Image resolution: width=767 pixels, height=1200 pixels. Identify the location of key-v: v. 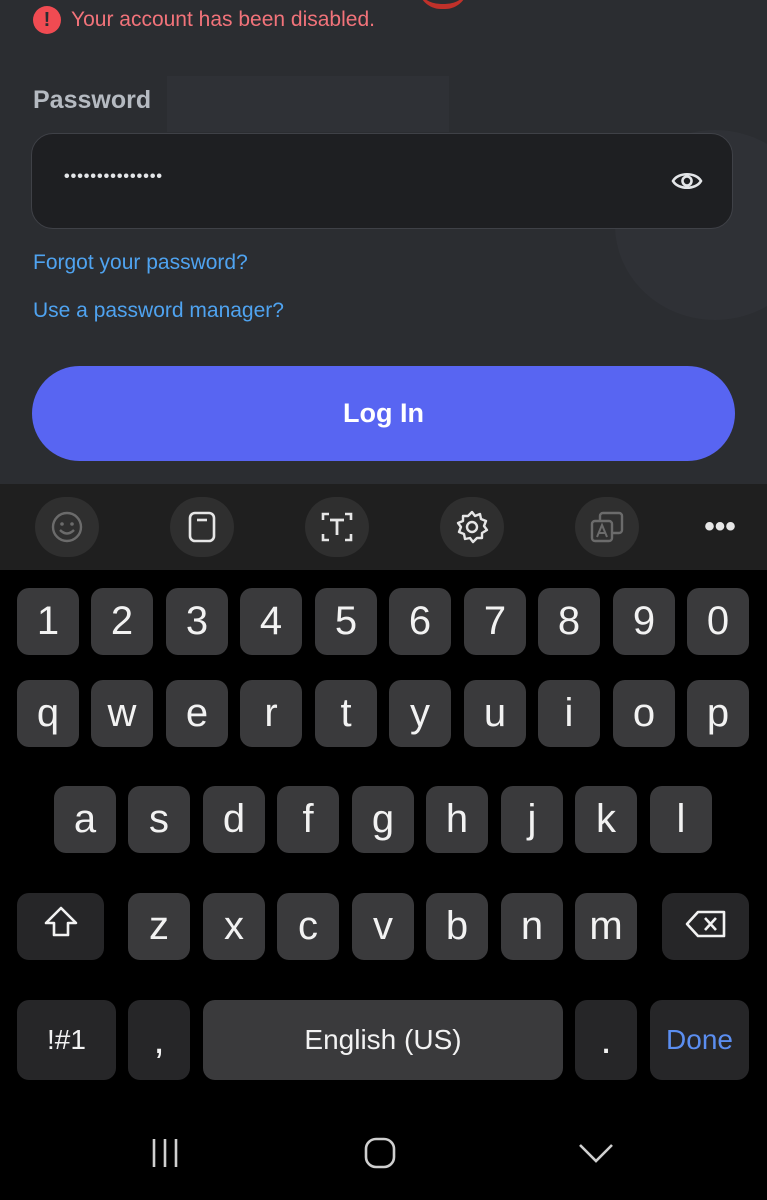
(383, 926).